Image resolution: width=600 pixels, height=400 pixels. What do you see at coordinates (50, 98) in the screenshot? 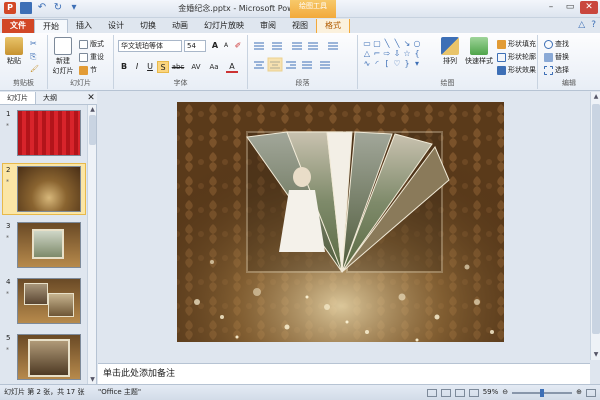
I see `tab-outline-pane: 大纲` at bounding box center [50, 98].